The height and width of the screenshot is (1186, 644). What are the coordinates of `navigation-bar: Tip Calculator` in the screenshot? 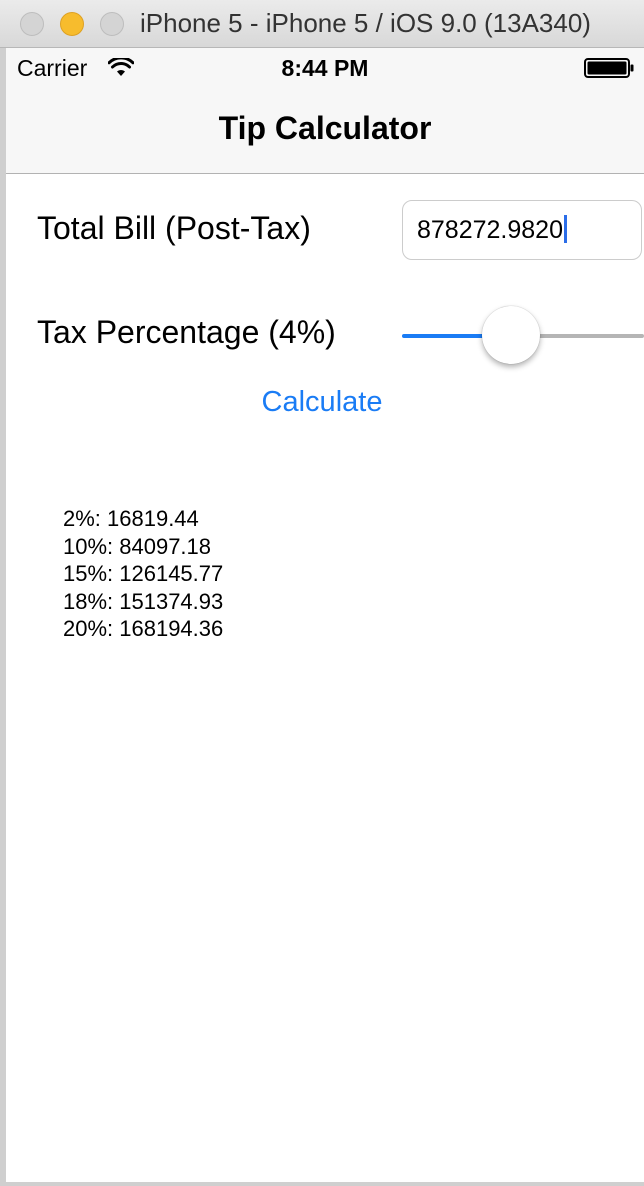 It's located at (325, 131).